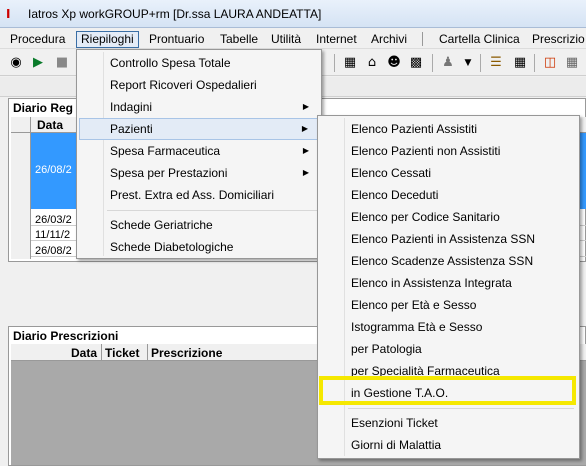 The width and height of the screenshot is (586, 466). What do you see at coordinates (239, 39) in the screenshot?
I see `menu-tabelle: Tabelle` at bounding box center [239, 39].